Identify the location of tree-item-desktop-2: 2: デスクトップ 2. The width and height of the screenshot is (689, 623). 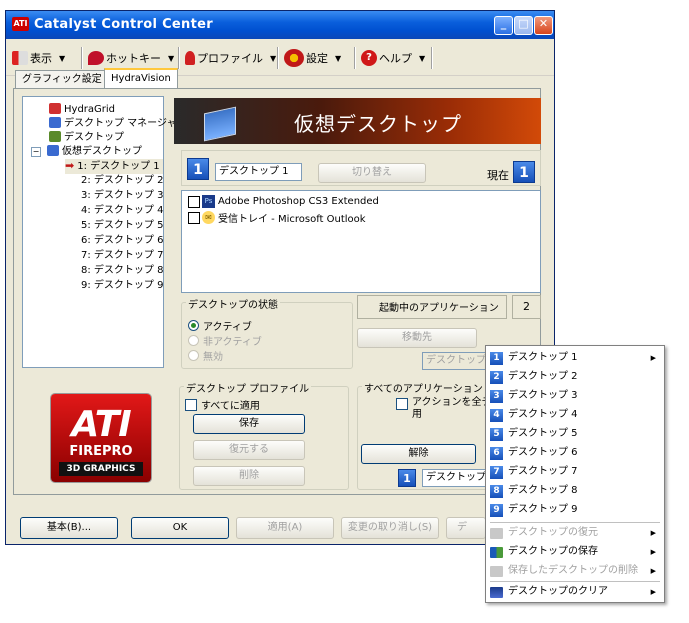
(122, 181).